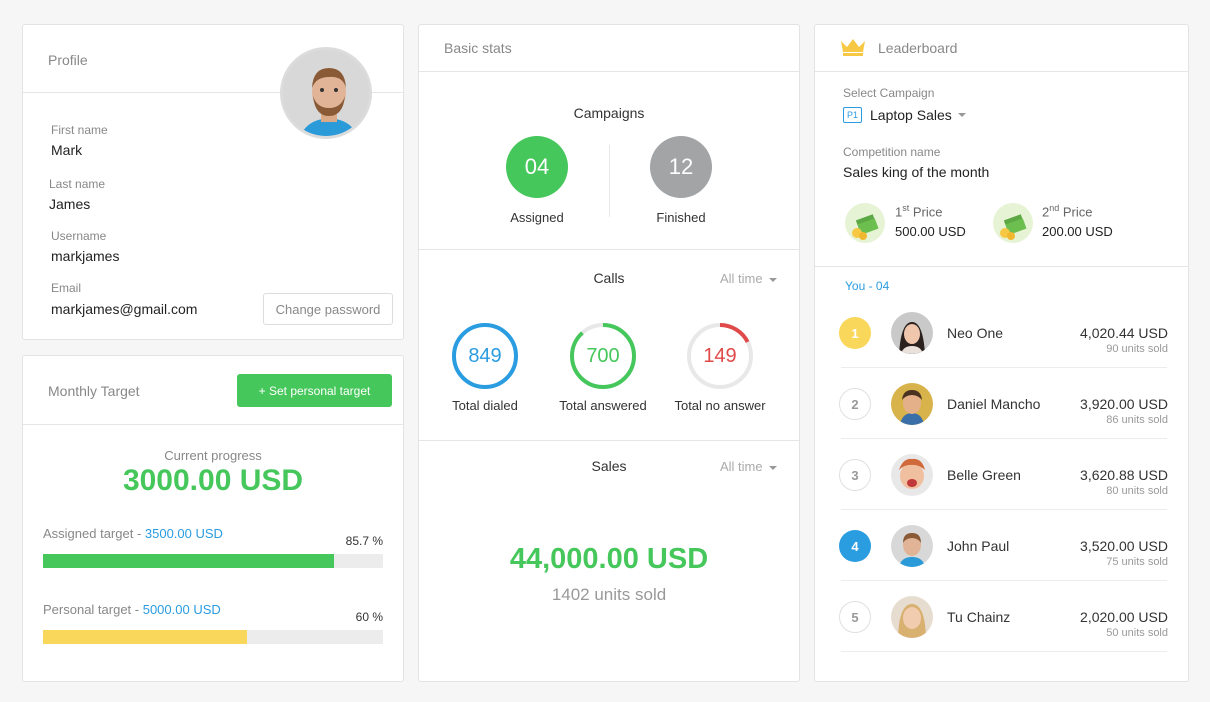  What do you see at coordinates (681, 167) in the screenshot?
I see `finished-campaigns-circle: 12` at bounding box center [681, 167].